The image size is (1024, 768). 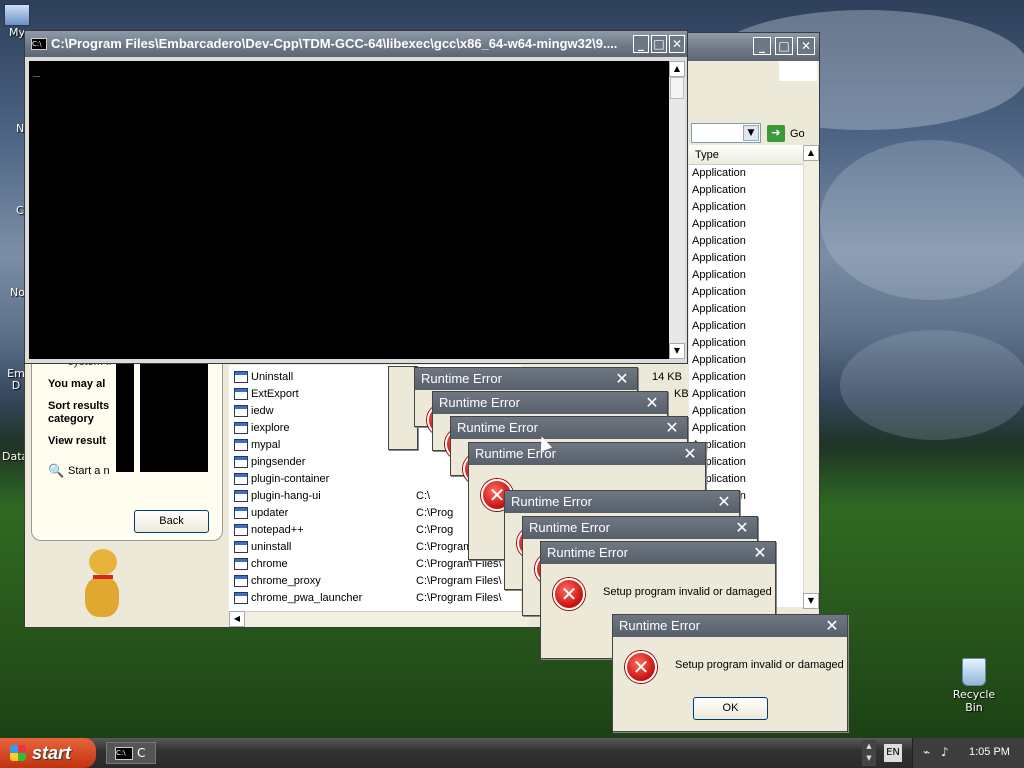 I want to click on file-row: chrome_pwa_launcher, so click(x=298, y=598).